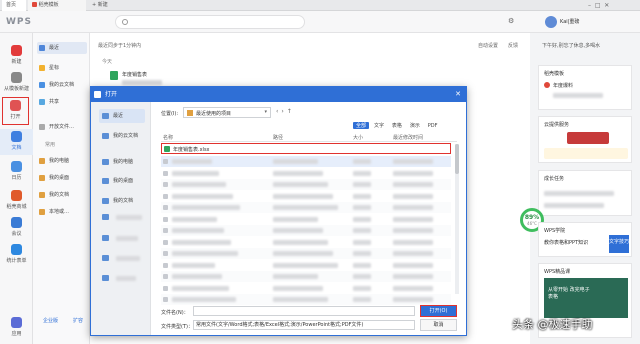  What do you see at coordinates (457, 219) in the screenshot?
I see `scrollbar` at bounding box center [457, 219].